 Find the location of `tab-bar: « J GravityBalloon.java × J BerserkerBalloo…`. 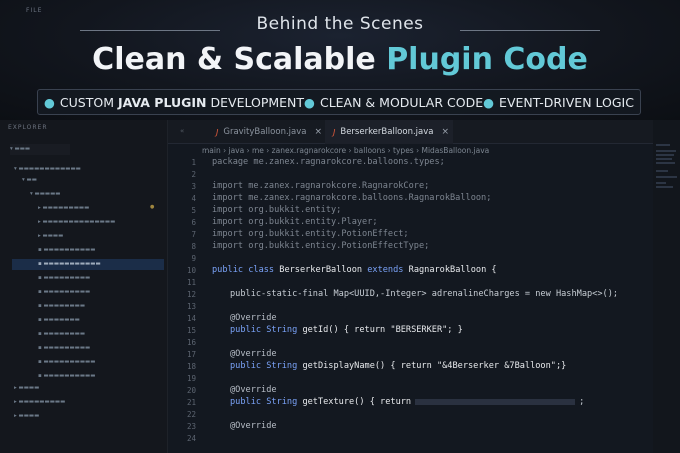

tab-bar: « J GravityBalloon.java × J BerserkerBalloo… is located at coordinates (410, 132).